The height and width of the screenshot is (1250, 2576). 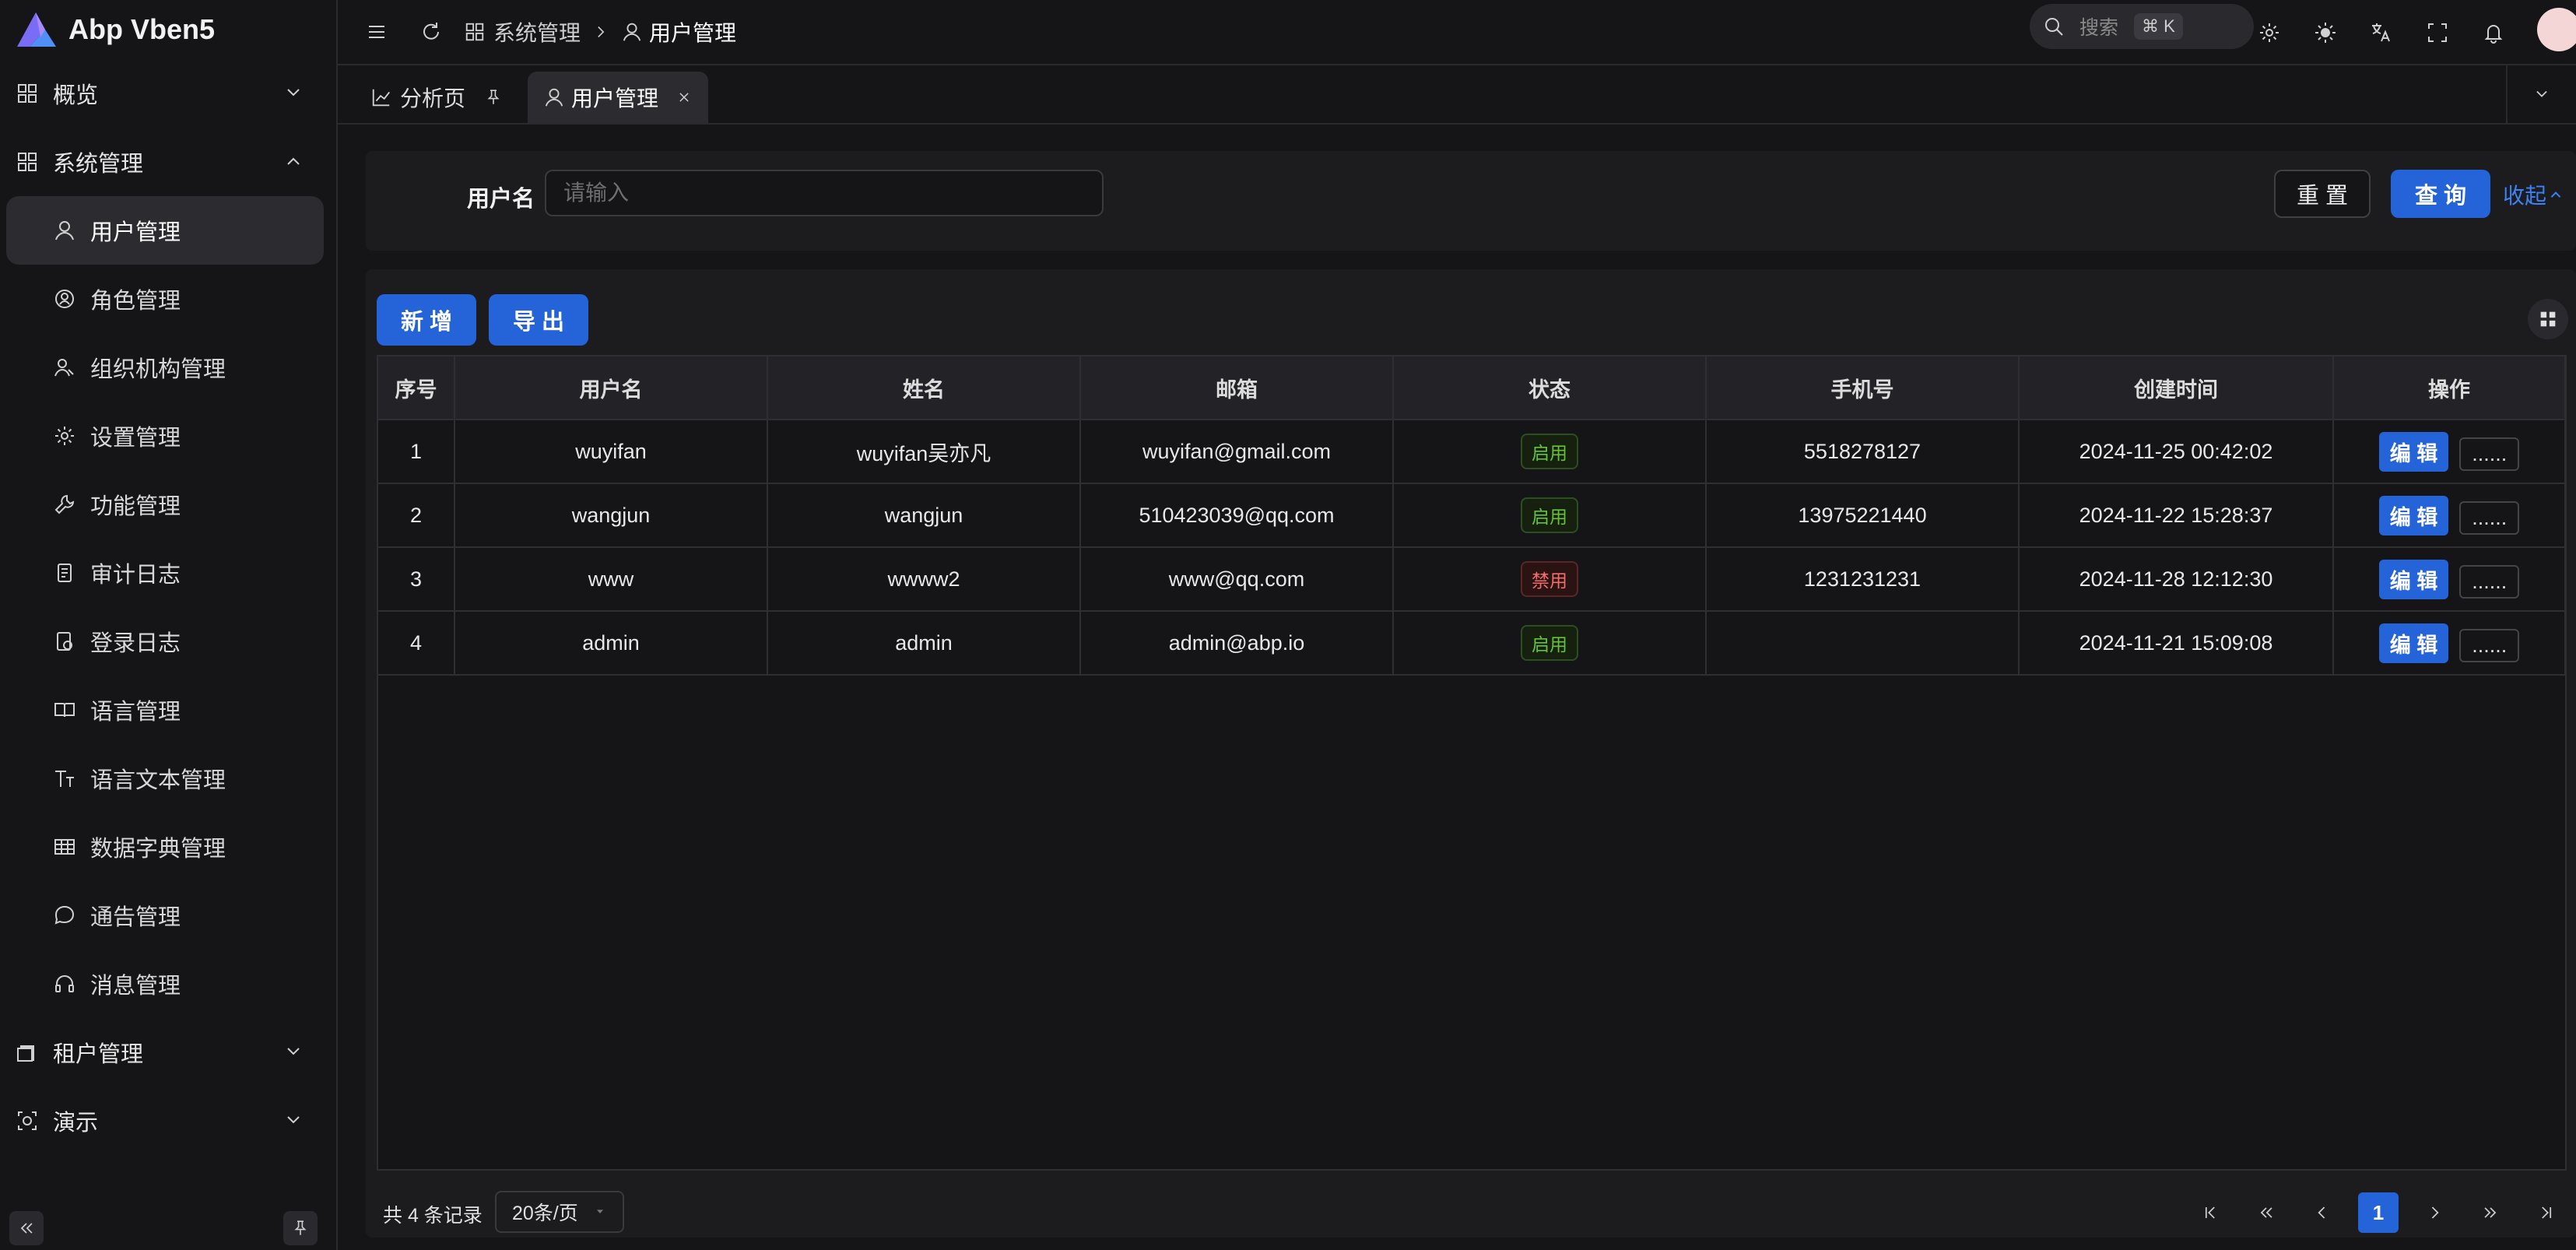 What do you see at coordinates (602, 31) in the screenshot?
I see `chevron-right-icon` at bounding box center [602, 31].